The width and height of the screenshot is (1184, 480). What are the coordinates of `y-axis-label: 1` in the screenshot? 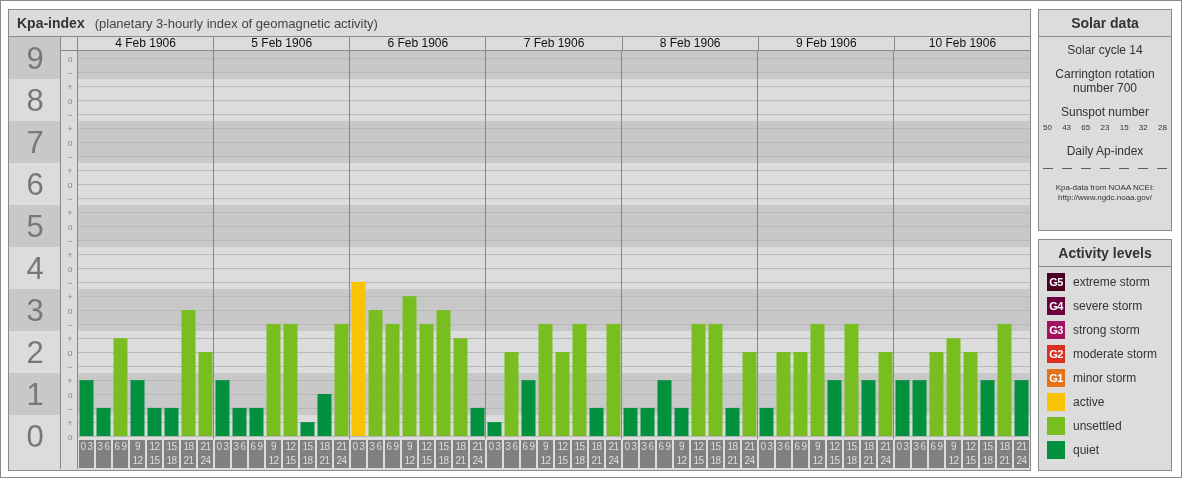 It's located at (35, 394).